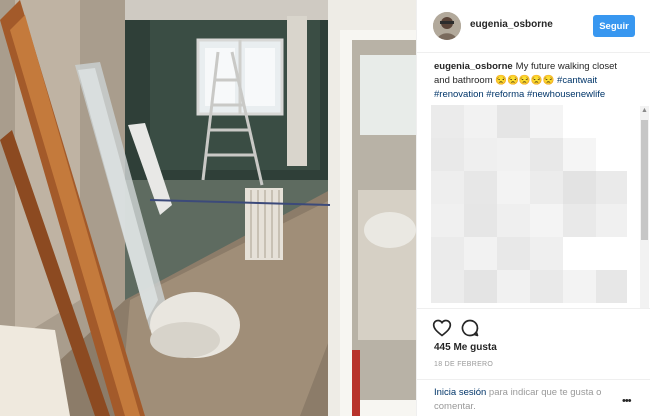 Image resolution: width=650 pixels, height=417 pixels. What do you see at coordinates (470, 328) in the screenshot?
I see `comment-icon` at bounding box center [470, 328].